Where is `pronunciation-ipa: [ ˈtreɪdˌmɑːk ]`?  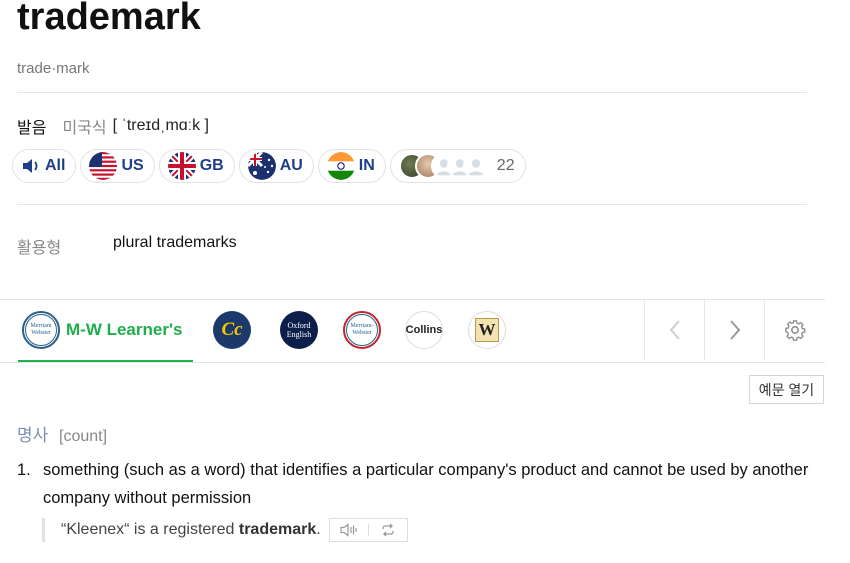
pronunciation-ipa: [ ˈtreɪdˌmɑːk ] is located at coordinates (160, 125).